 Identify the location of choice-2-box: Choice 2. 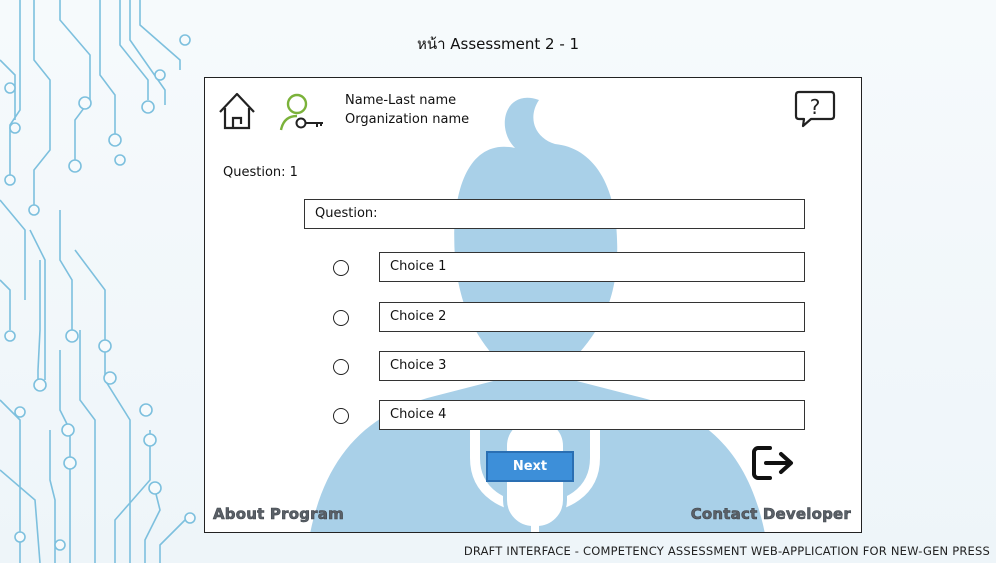
(592, 317).